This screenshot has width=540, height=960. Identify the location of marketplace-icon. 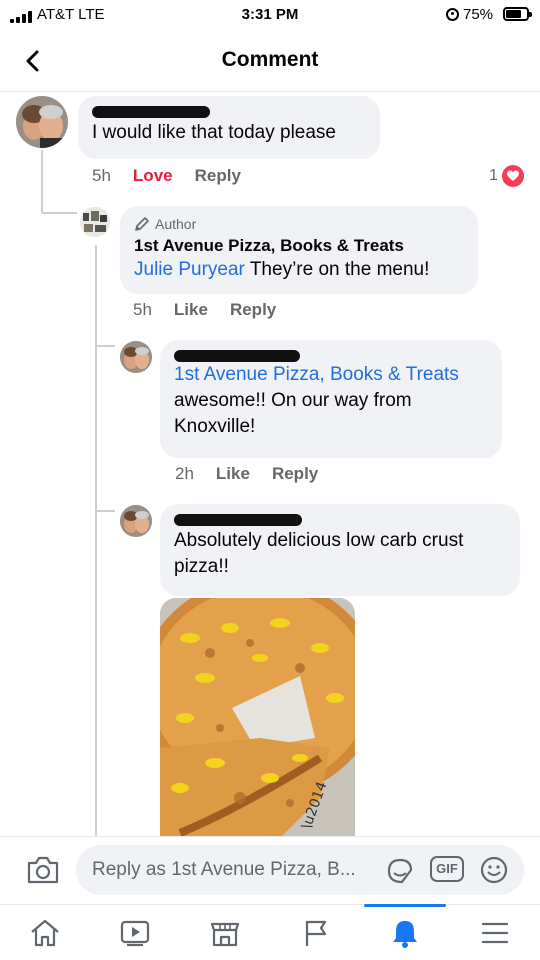
(225, 934).